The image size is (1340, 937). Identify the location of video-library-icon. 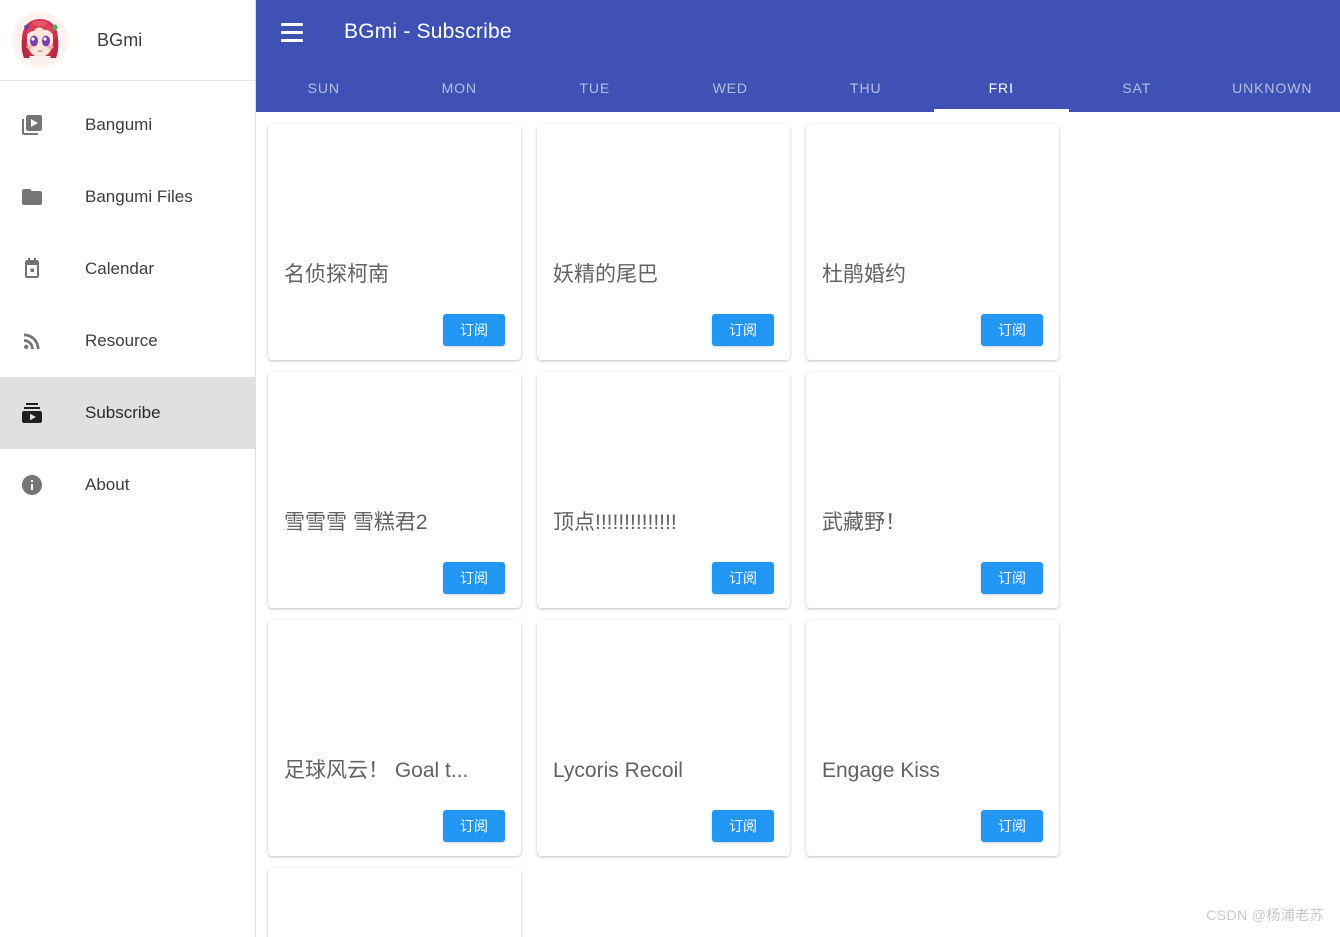
(32, 125).